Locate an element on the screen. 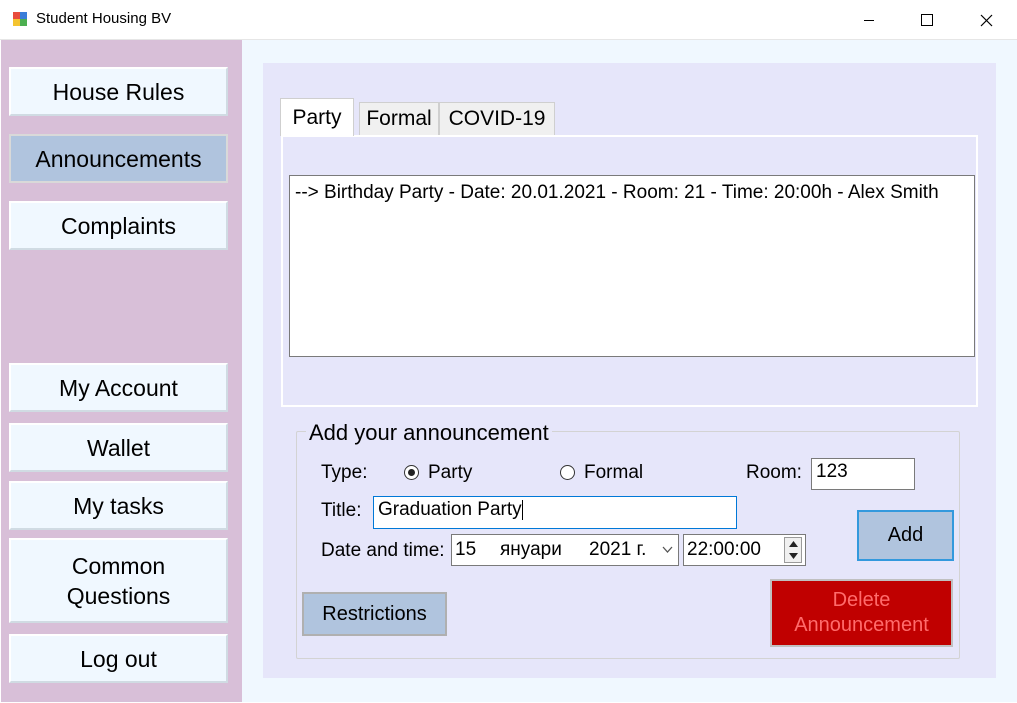 This screenshot has height=703, width=1017. title-input-value: Graduation Party is located at coordinates (450, 509).